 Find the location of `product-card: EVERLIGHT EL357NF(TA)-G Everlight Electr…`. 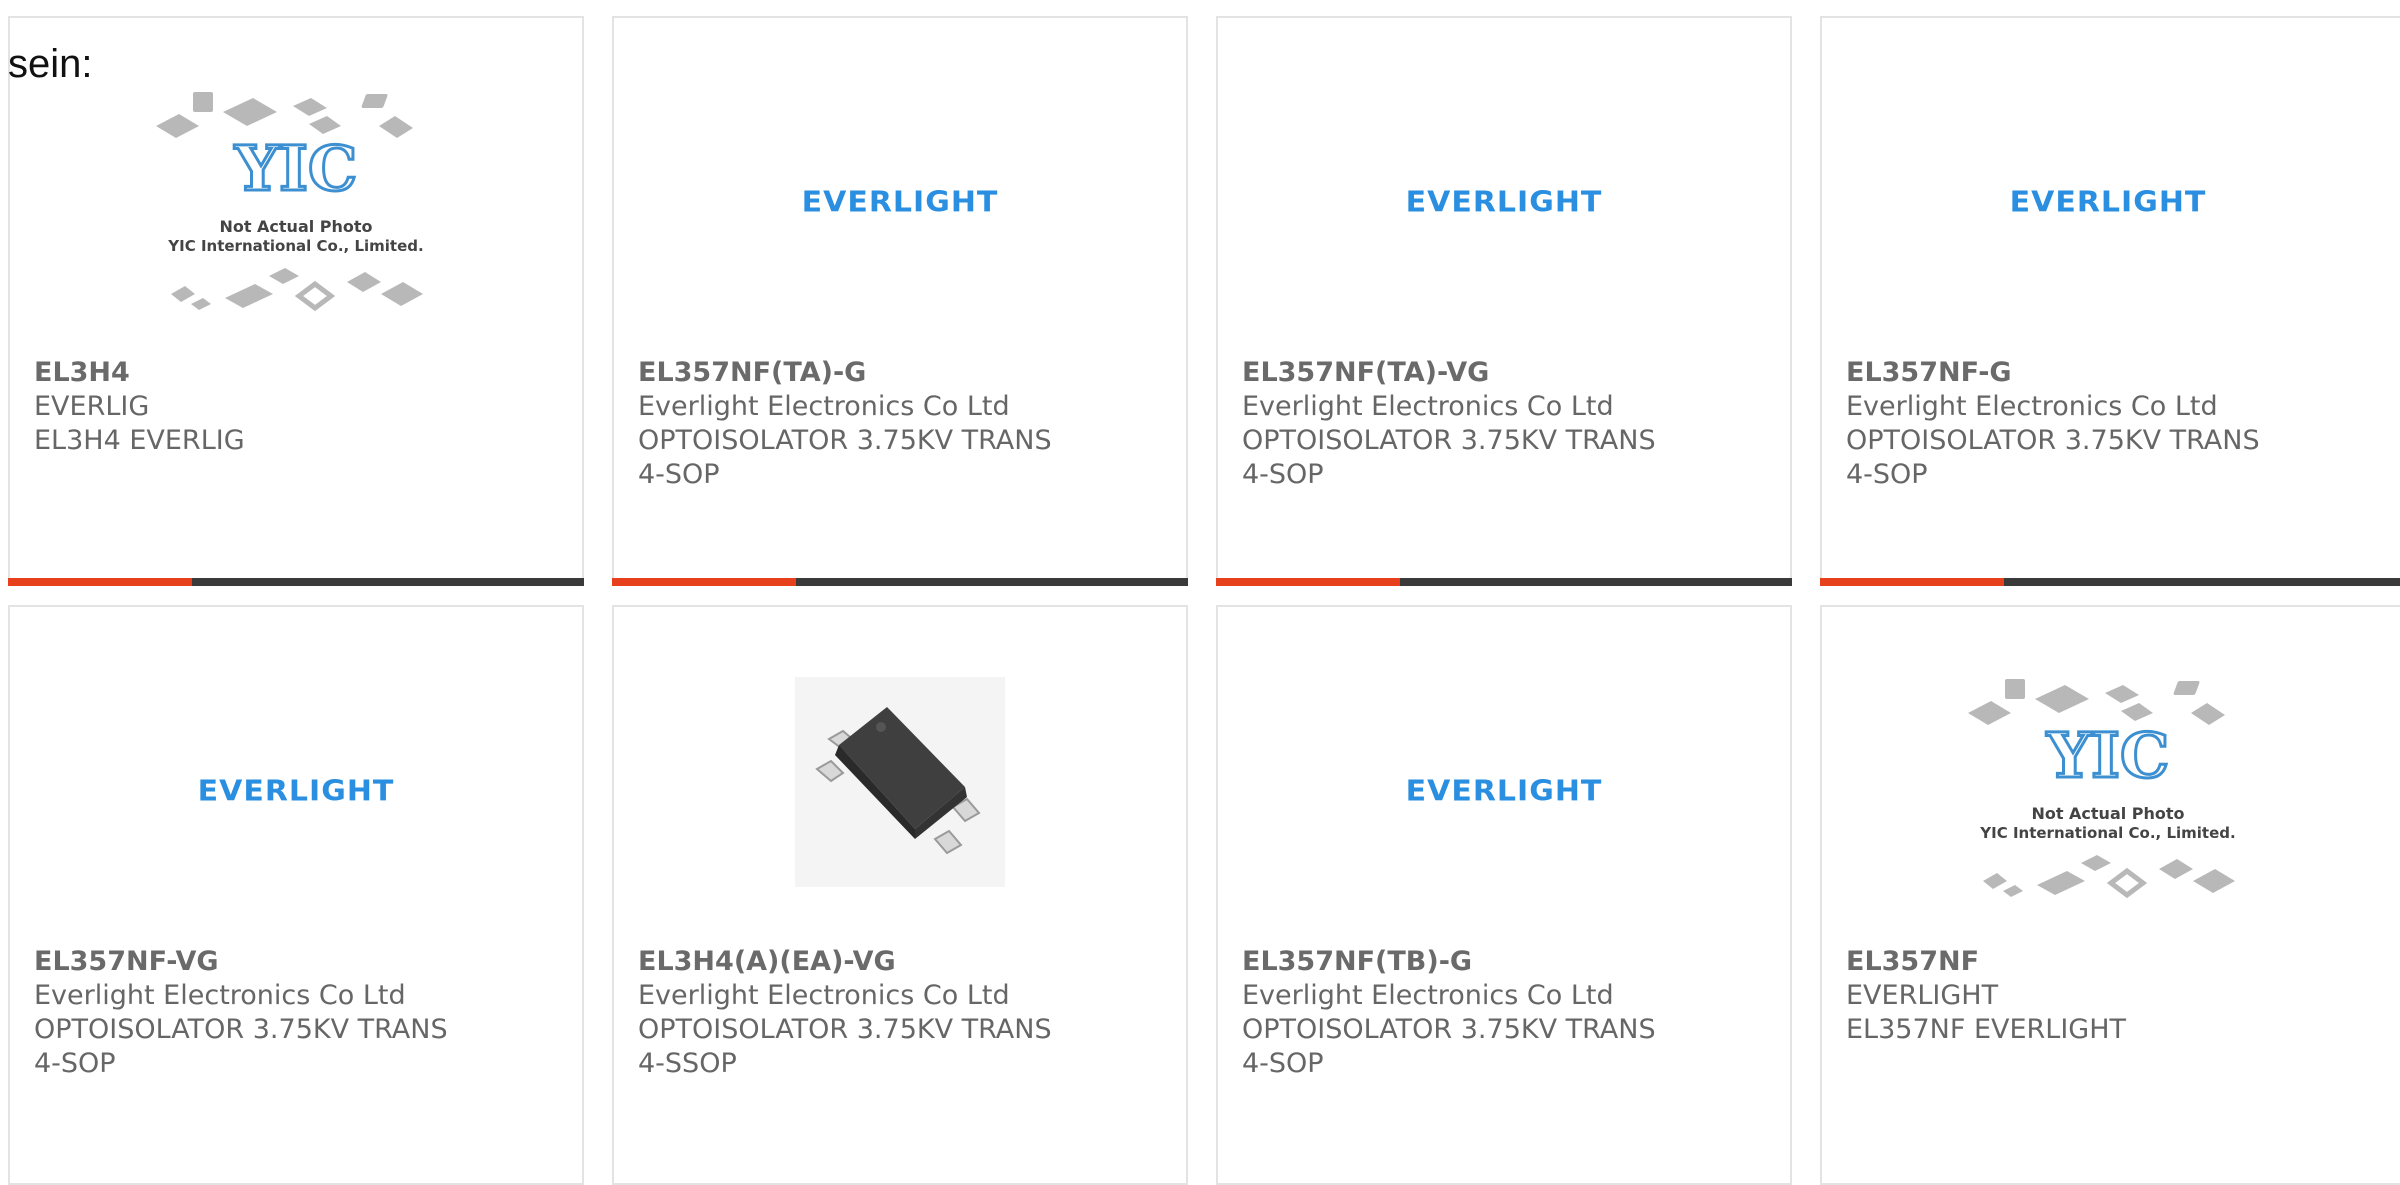

product-card: EVERLIGHT EL357NF(TA)-G Everlight Electr… is located at coordinates (900, 301).